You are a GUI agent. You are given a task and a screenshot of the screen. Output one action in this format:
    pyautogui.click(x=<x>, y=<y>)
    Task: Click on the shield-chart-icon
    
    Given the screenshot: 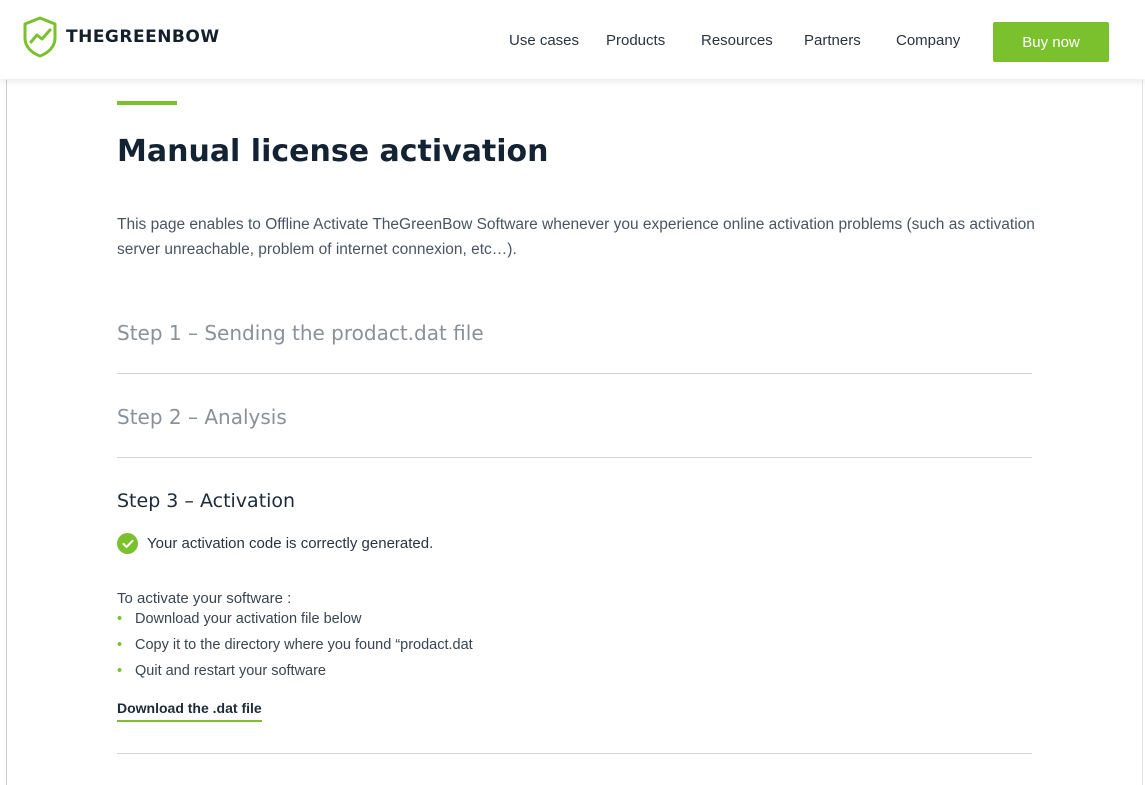 What is the action you would take?
    pyautogui.click(x=40, y=37)
    